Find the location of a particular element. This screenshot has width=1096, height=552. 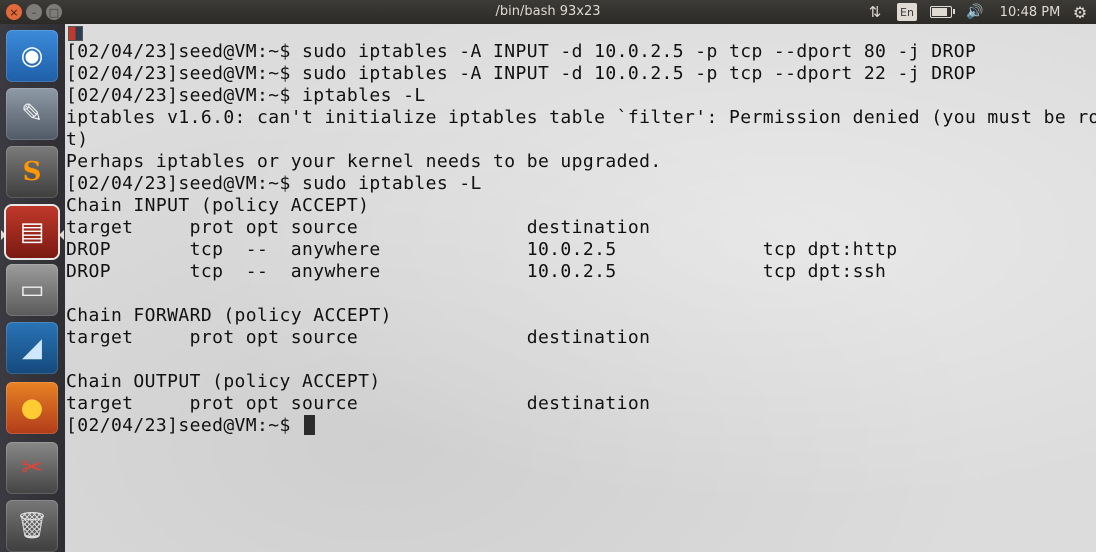

volume-icon: 🔊 is located at coordinates (975, 12).